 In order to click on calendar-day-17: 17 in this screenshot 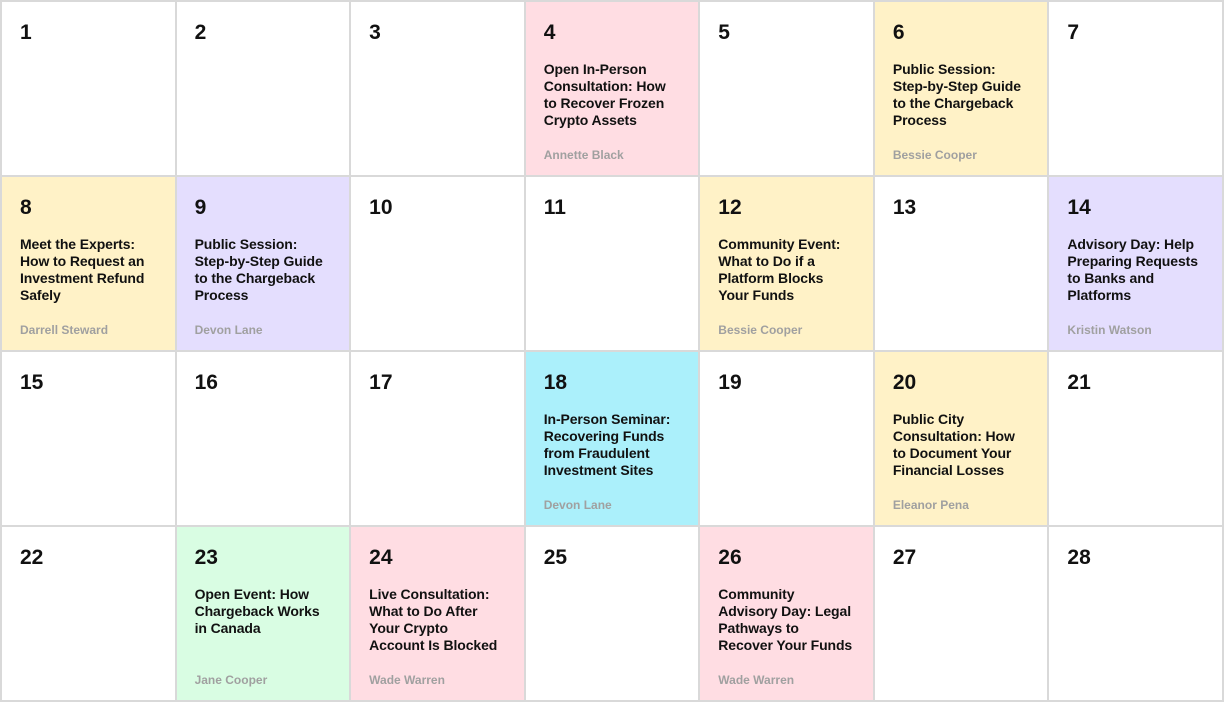, I will do `click(437, 438)`.